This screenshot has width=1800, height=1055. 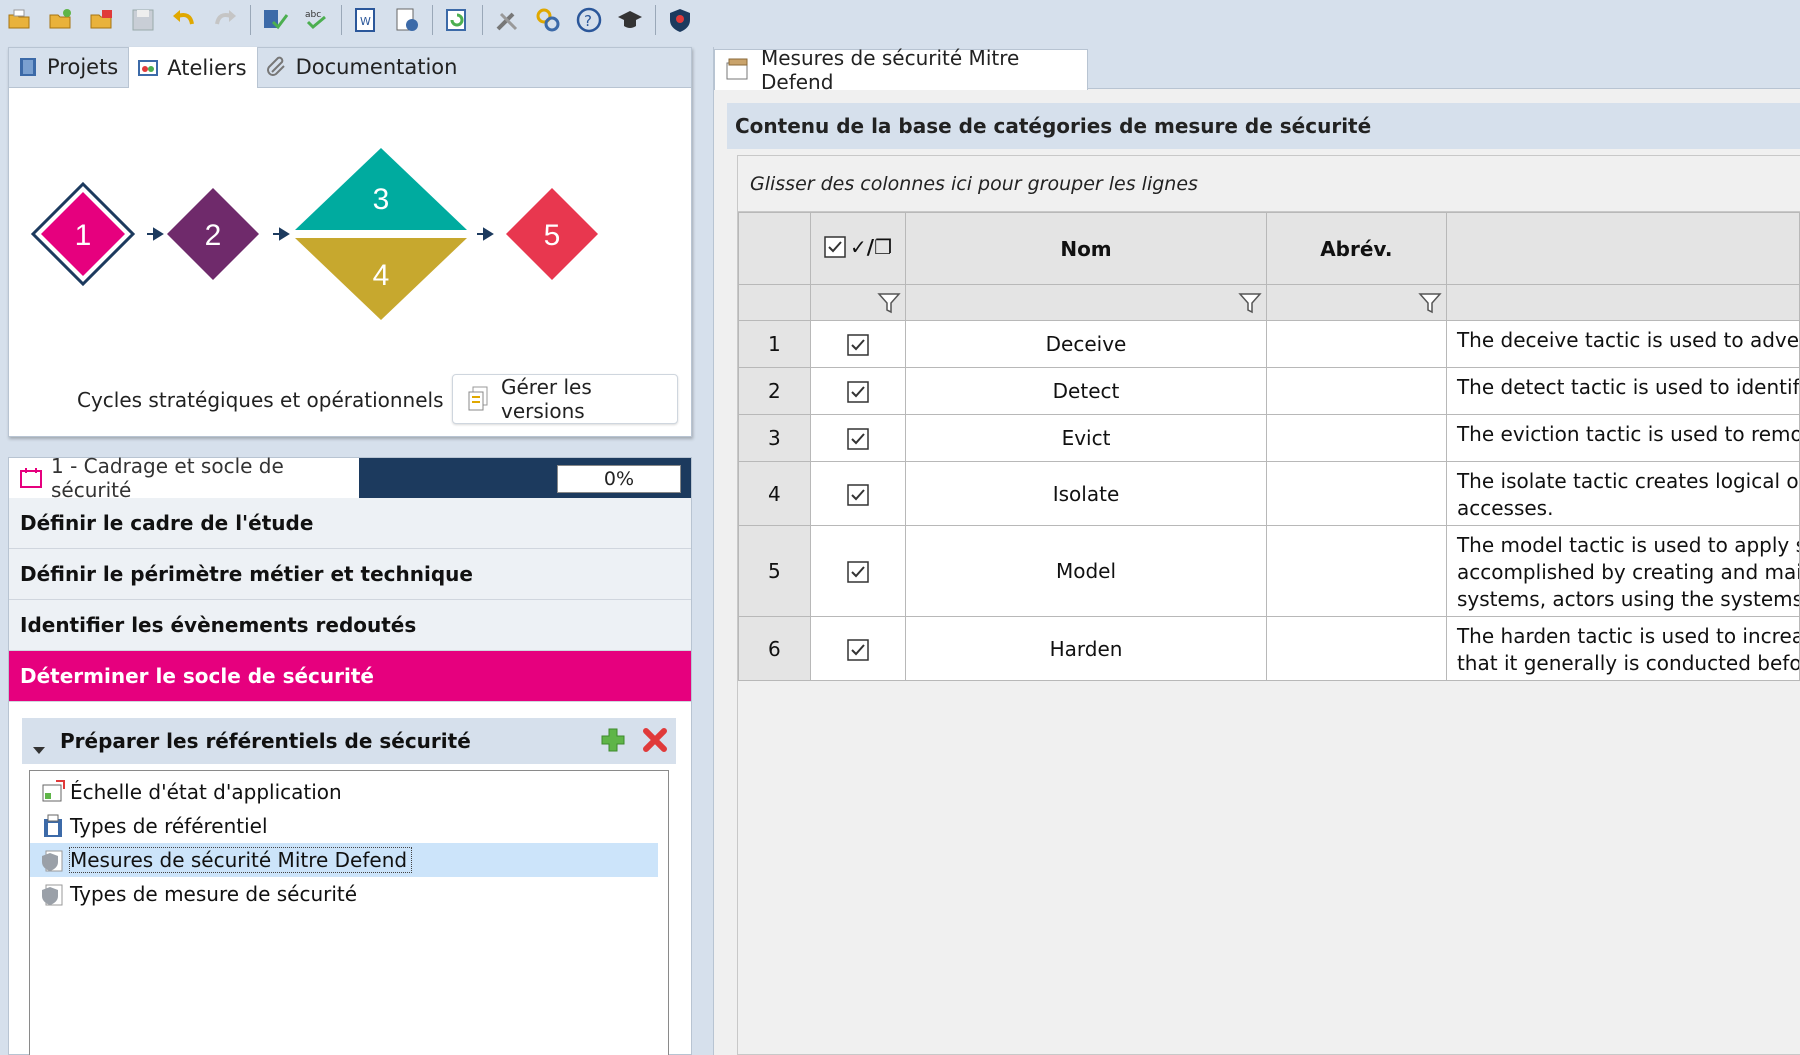 What do you see at coordinates (225, 20) in the screenshot?
I see `redo-icon` at bounding box center [225, 20].